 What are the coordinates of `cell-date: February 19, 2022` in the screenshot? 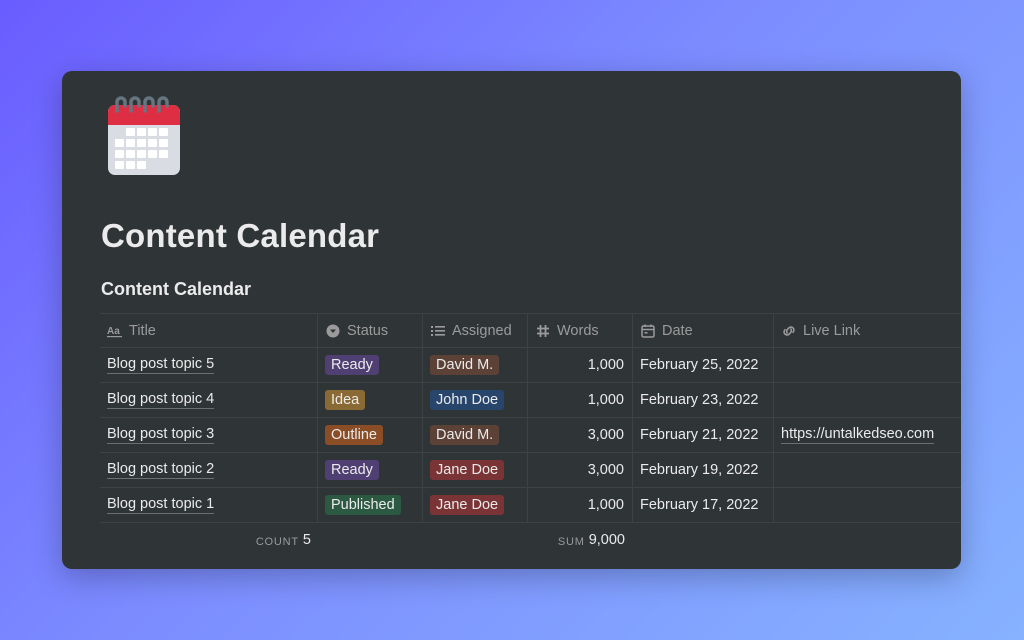 It's located at (703, 470).